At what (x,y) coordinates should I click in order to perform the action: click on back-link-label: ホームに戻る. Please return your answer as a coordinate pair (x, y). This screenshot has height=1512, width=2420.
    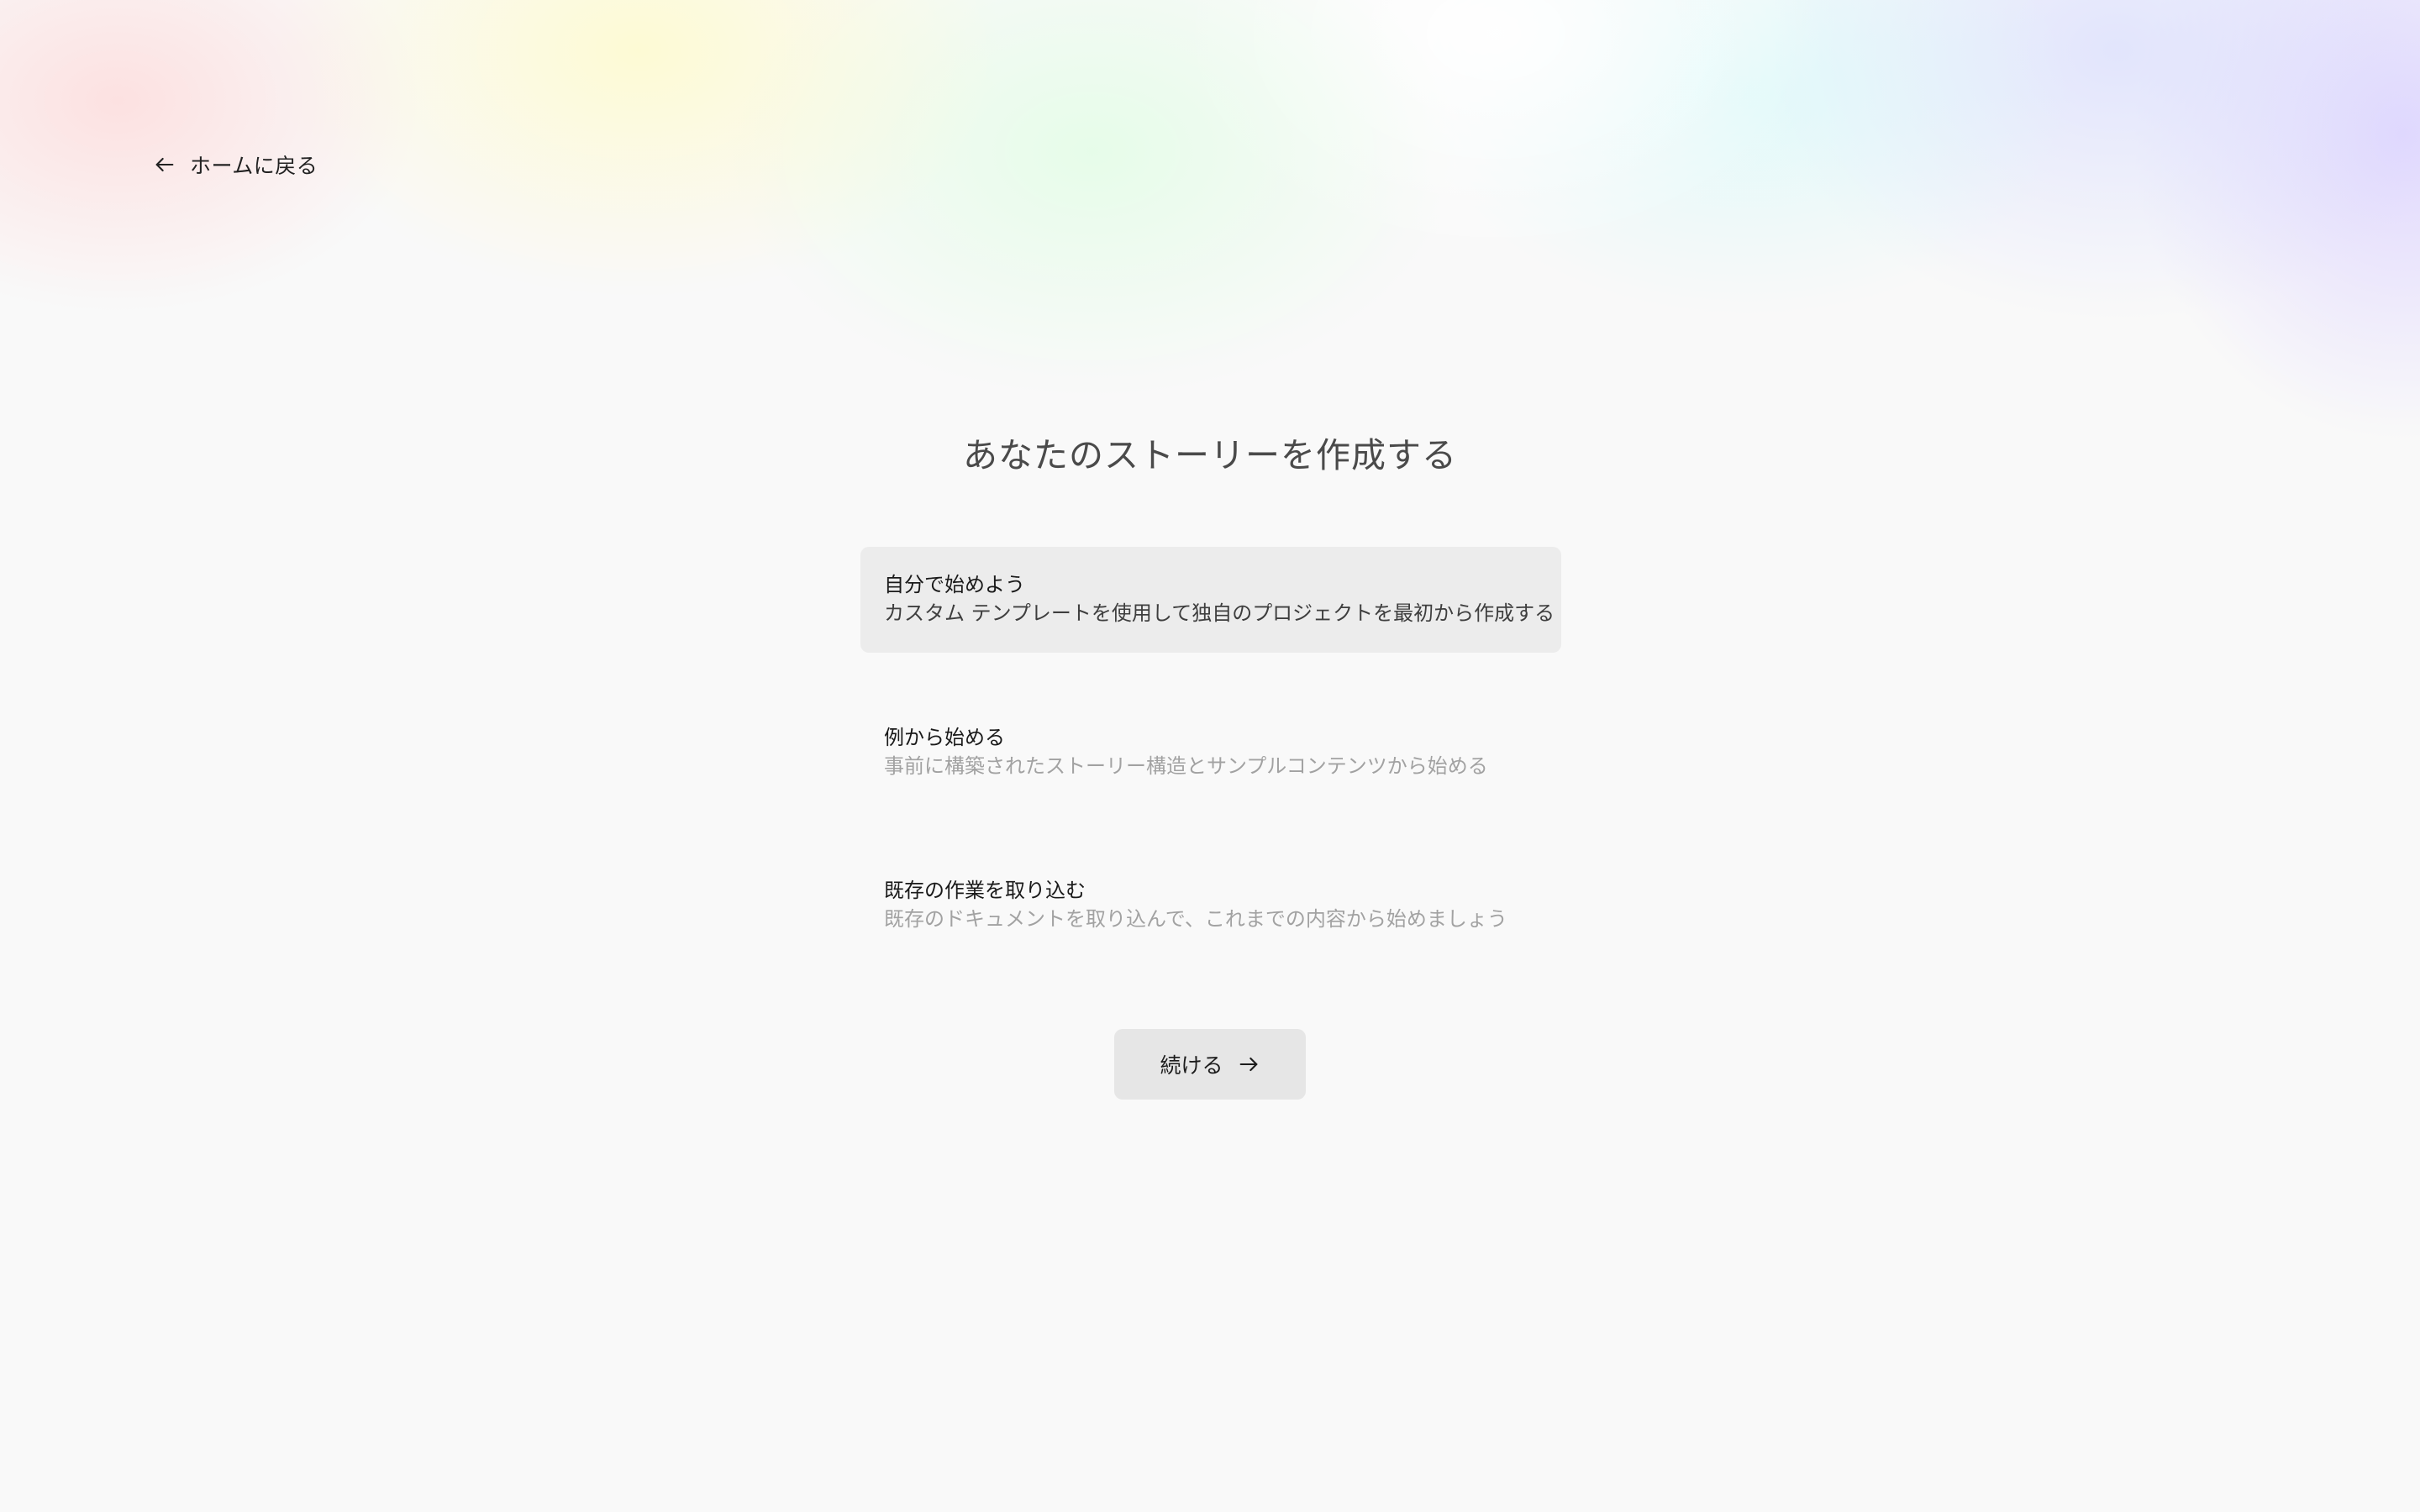
    Looking at the image, I should click on (254, 166).